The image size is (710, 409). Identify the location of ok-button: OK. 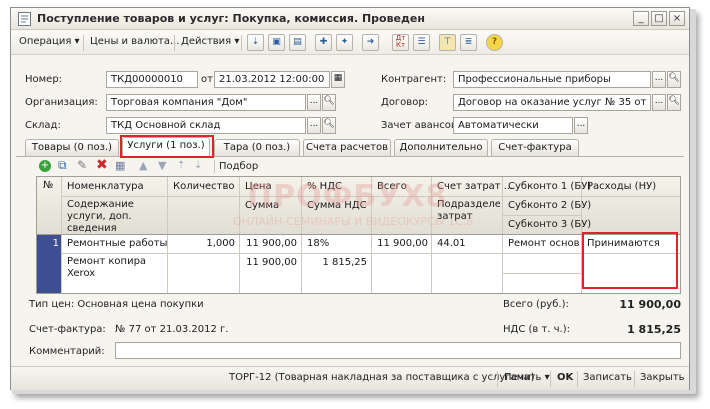
(565, 377).